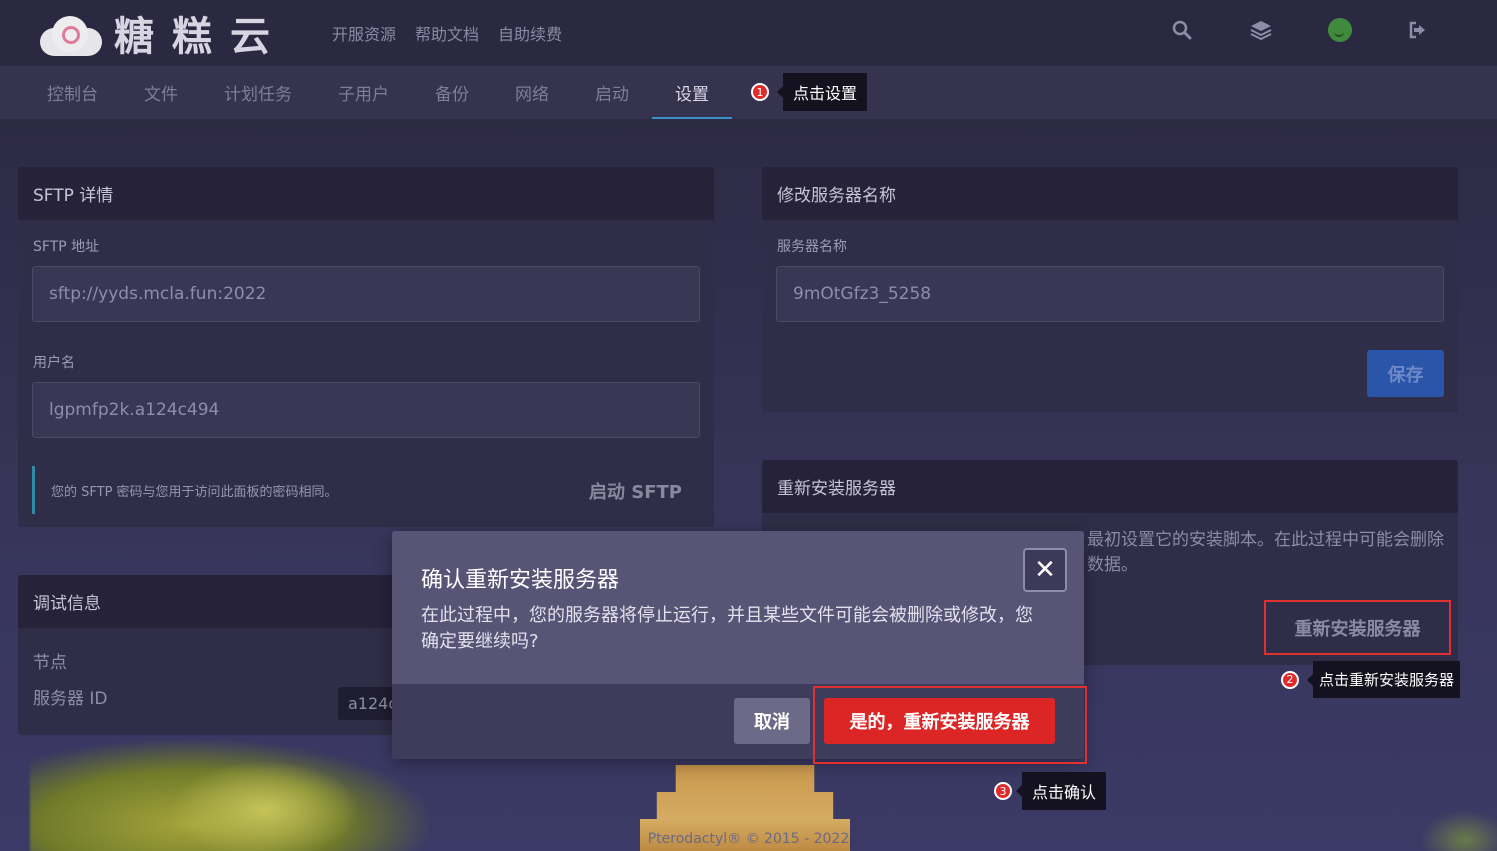 The image size is (1497, 851). I want to click on tab-startup: 启动, so click(612, 92).